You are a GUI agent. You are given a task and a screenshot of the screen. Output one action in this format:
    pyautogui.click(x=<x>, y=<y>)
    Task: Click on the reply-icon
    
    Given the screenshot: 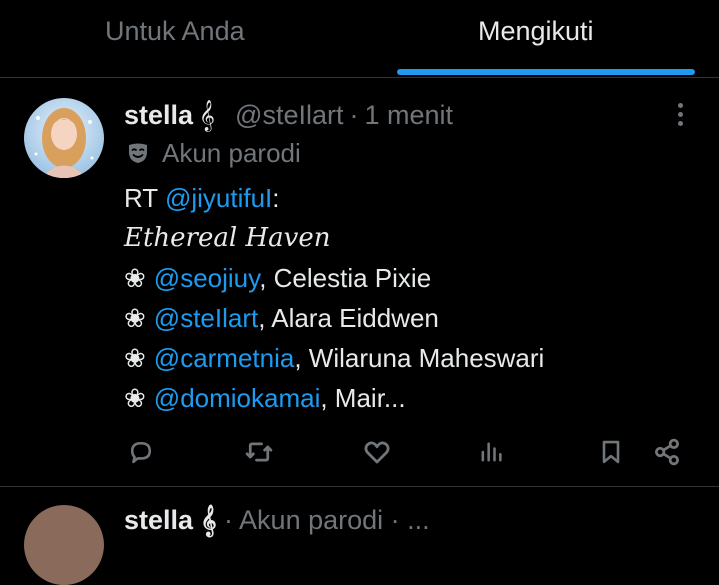 What is the action you would take?
    pyautogui.click(x=141, y=452)
    